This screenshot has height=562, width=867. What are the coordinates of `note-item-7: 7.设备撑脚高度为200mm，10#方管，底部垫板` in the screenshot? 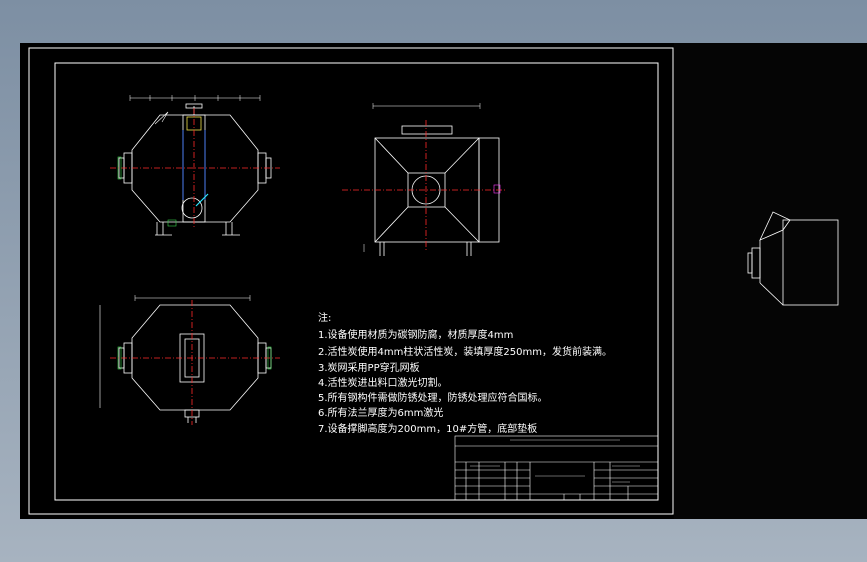 It's located at (427, 428).